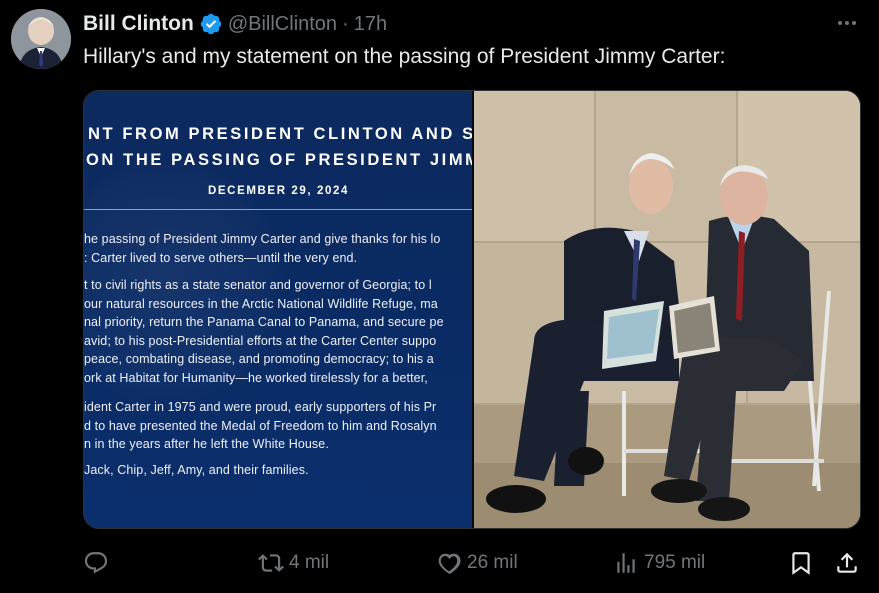 This screenshot has height=593, width=879. Describe the element at coordinates (847, 23) in the screenshot. I see `more-dots-icon` at that location.